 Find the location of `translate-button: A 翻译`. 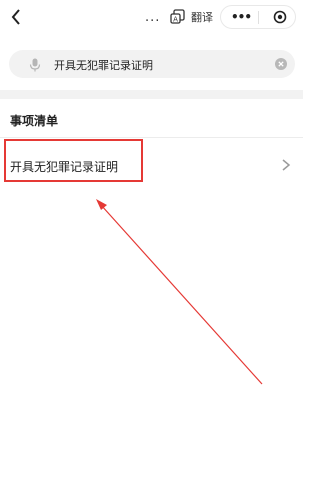

translate-button: A 翻译 is located at coordinates (191, 17).